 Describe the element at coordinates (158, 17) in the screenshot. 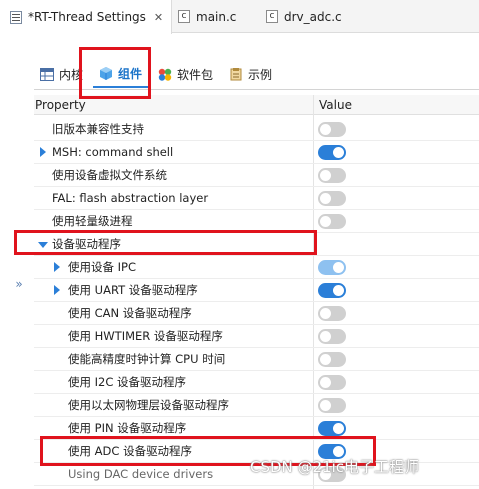

I see `close-icon: ✕` at that location.